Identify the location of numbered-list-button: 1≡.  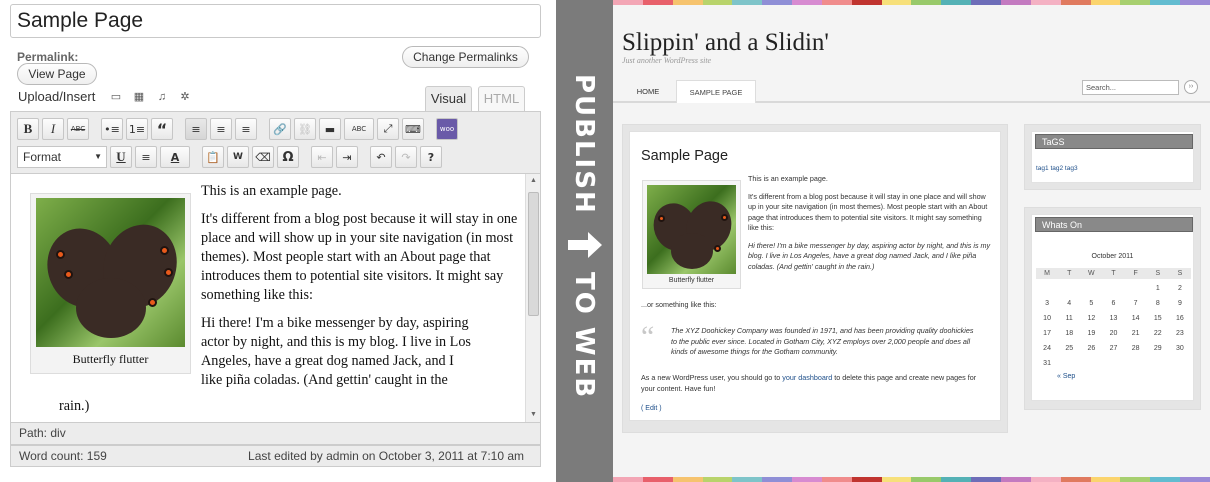
(137, 129).